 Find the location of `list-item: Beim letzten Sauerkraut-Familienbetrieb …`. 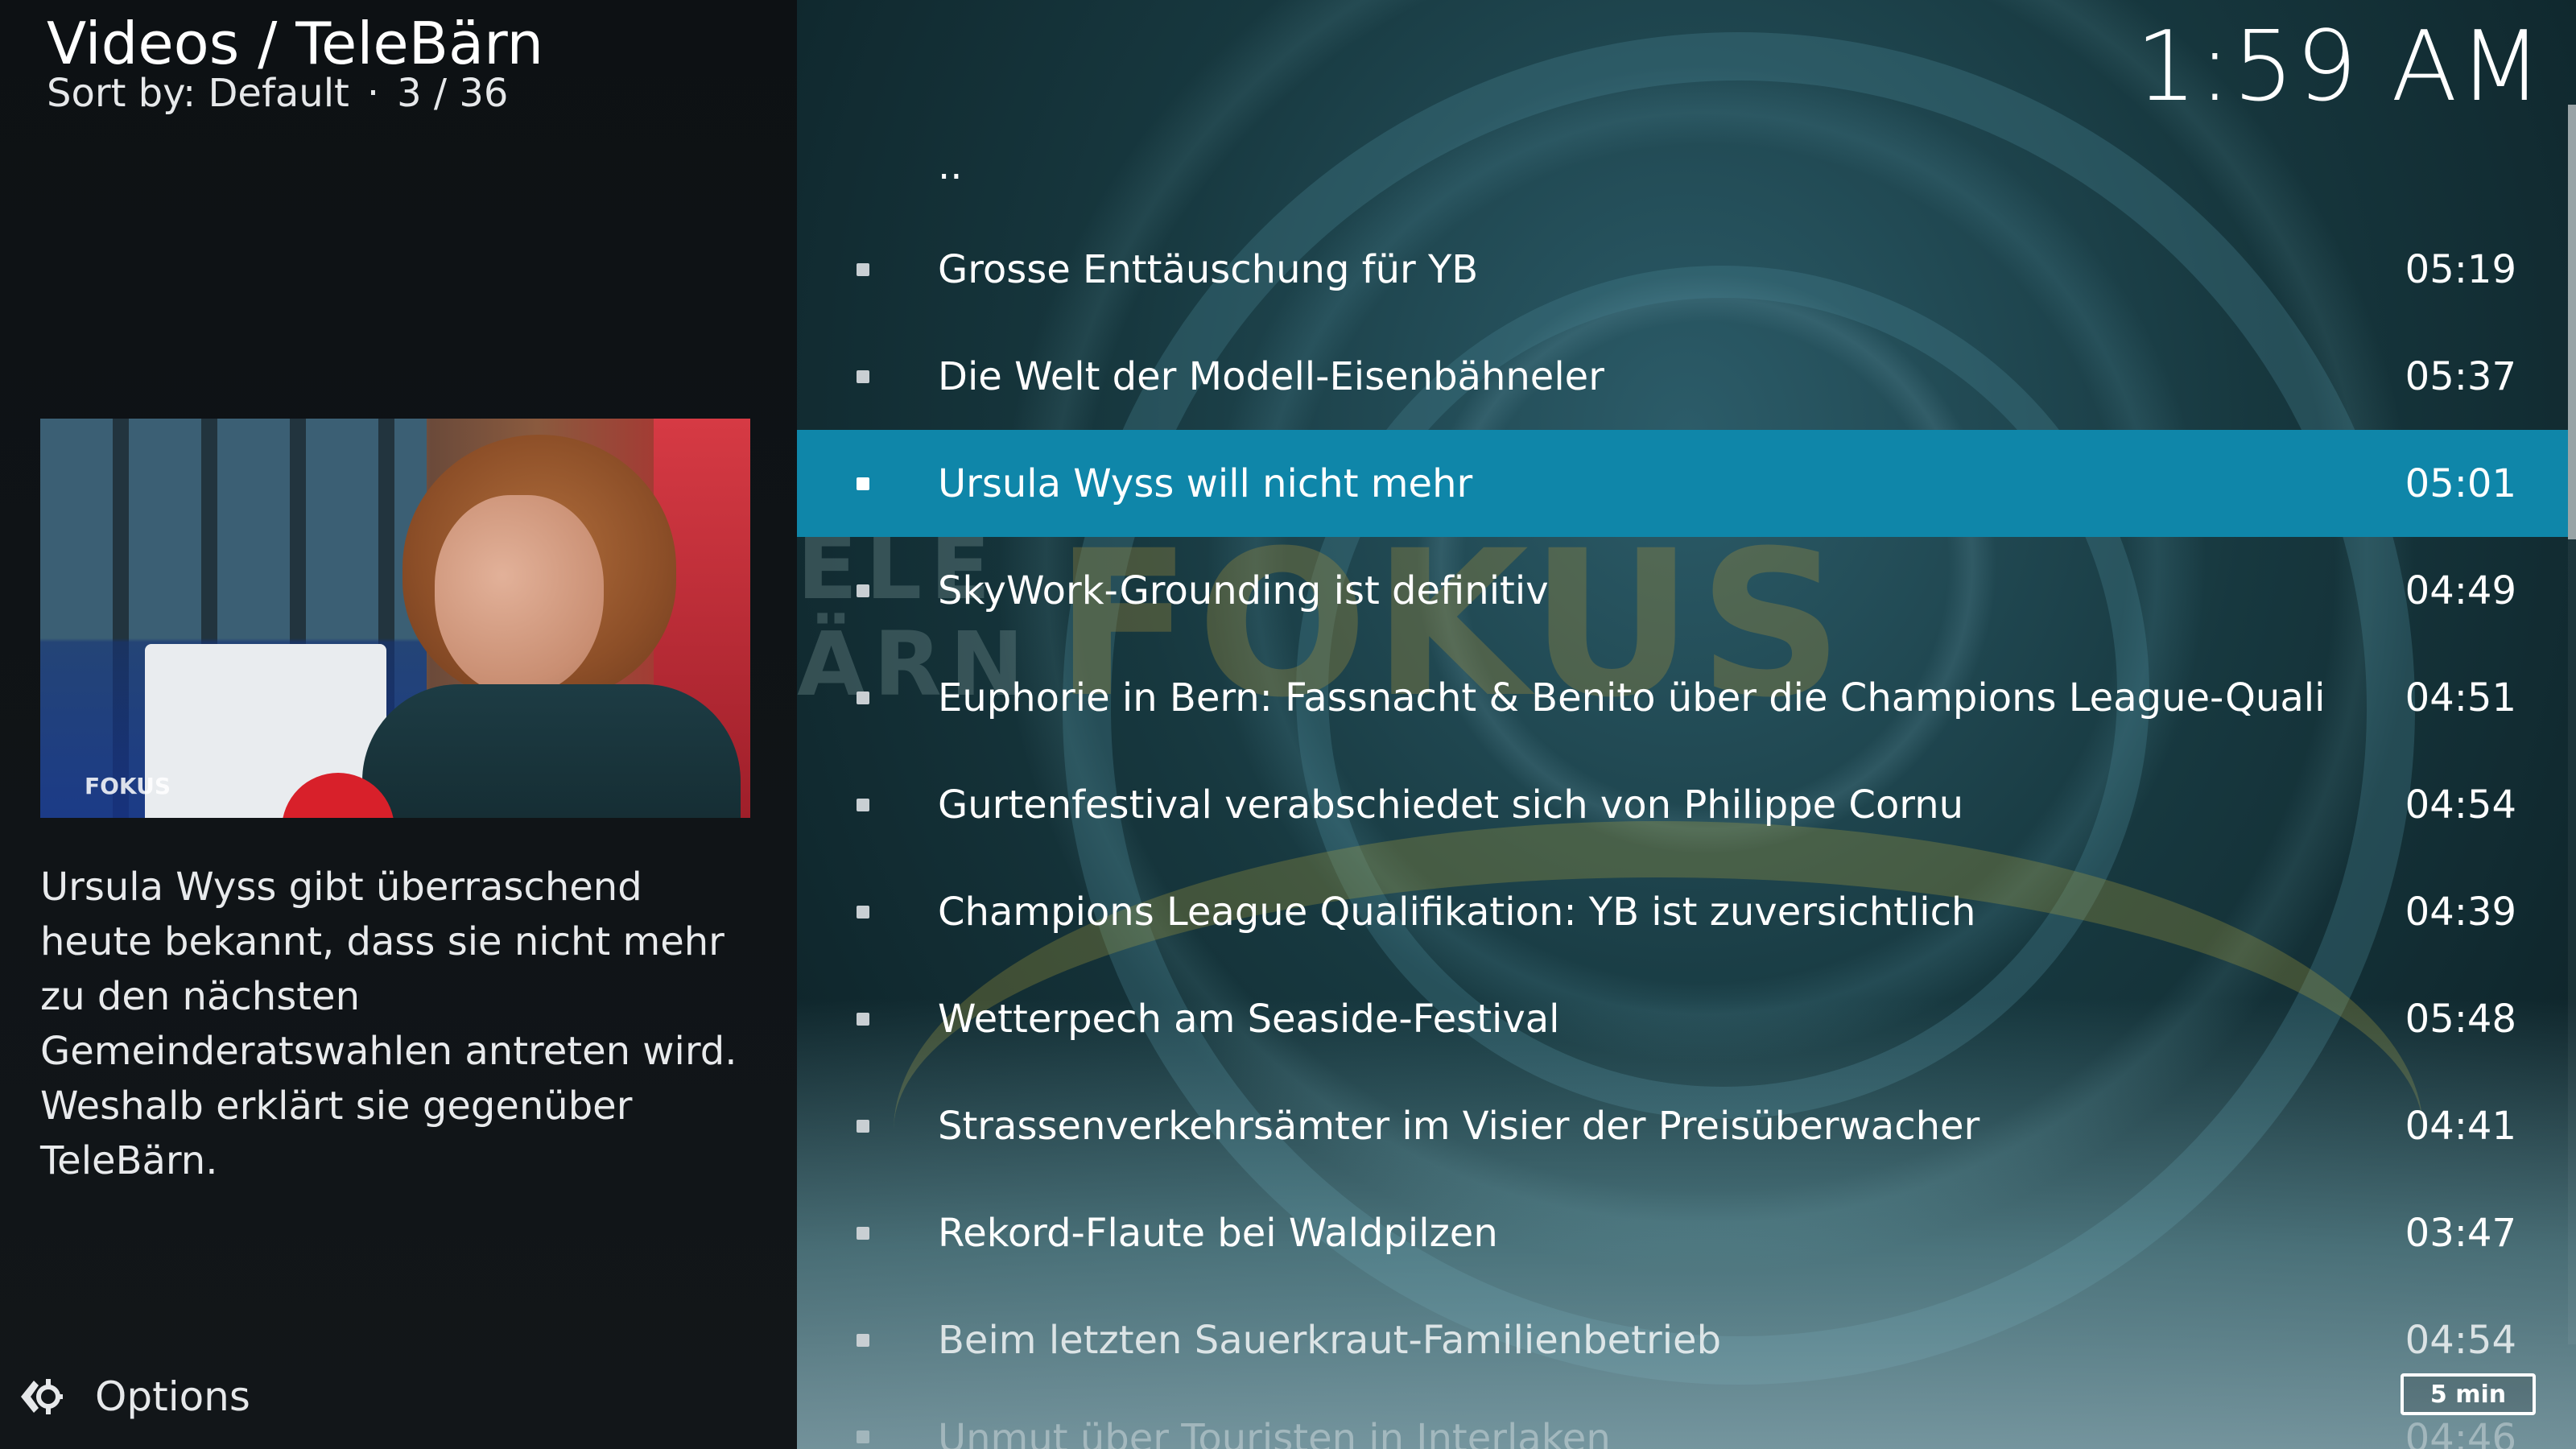

list-item: Beim letzten Sauerkraut-Familienbetrieb … is located at coordinates (1683, 1339).